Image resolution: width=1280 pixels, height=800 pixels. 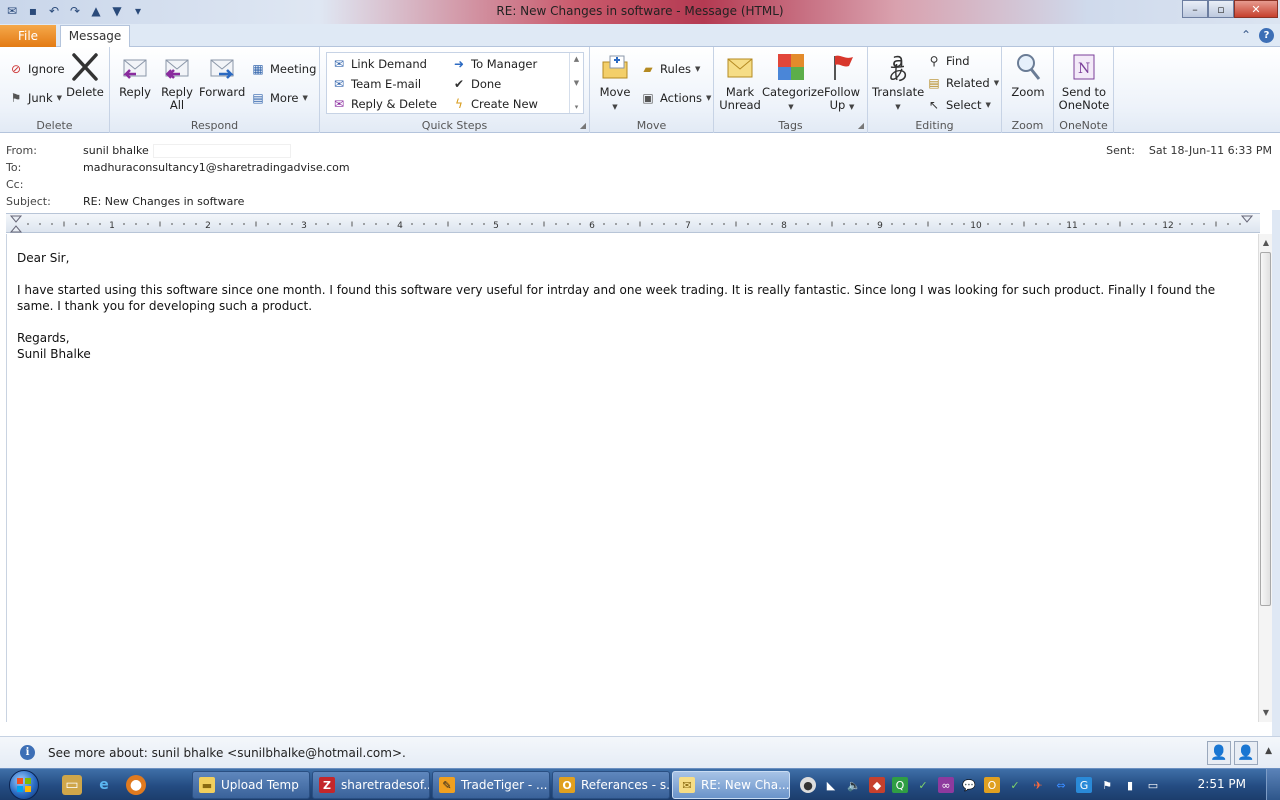 I want to click on quick-step-done: ✔ Done, so click(x=476, y=84).